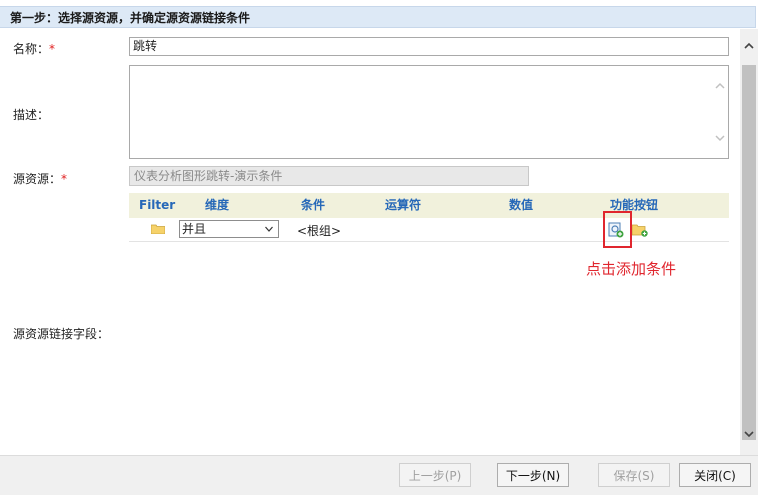  I want to click on column-header-operator: 运算符, so click(403, 205).